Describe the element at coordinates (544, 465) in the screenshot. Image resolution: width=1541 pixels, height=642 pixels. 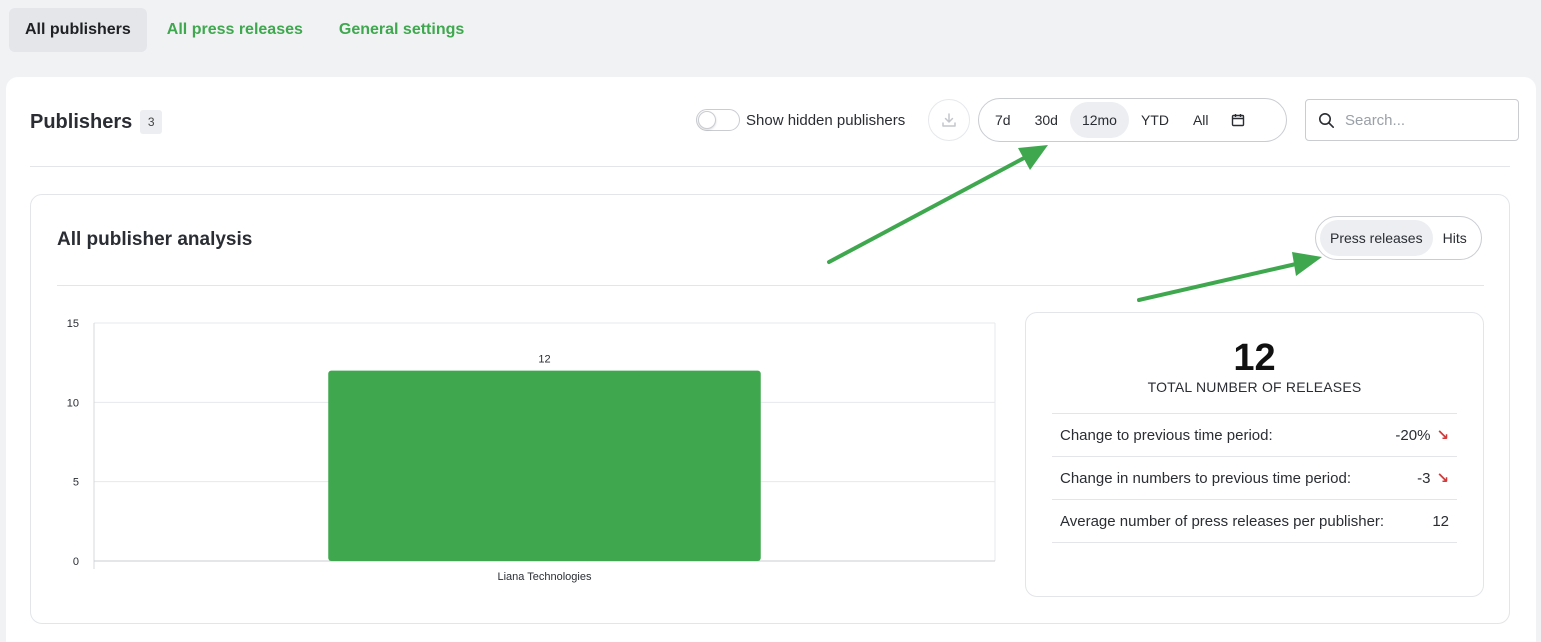
I see `bar` at that location.